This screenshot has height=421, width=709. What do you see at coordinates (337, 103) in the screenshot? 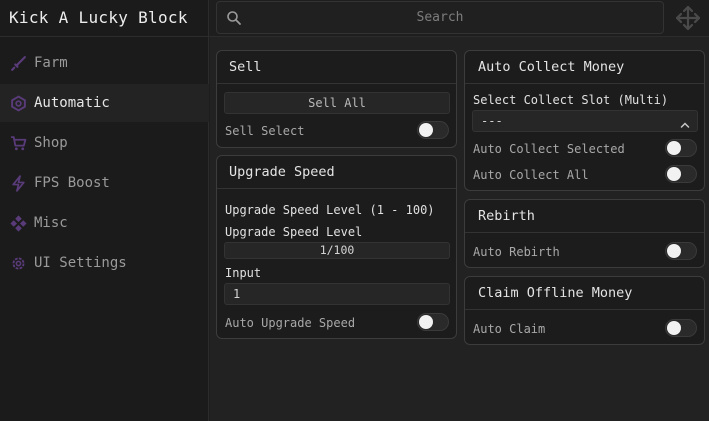
I see `sell-all-button: Sell All` at bounding box center [337, 103].